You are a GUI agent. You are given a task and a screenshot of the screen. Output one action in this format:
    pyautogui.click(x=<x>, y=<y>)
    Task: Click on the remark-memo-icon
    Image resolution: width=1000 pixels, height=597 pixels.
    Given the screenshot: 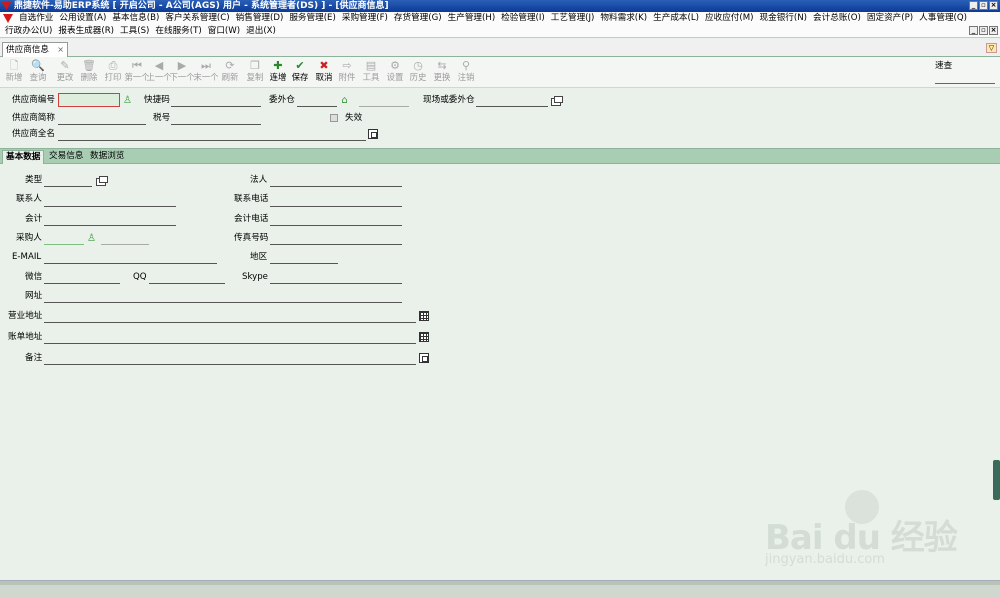 What is the action you would take?
    pyautogui.click(x=424, y=358)
    